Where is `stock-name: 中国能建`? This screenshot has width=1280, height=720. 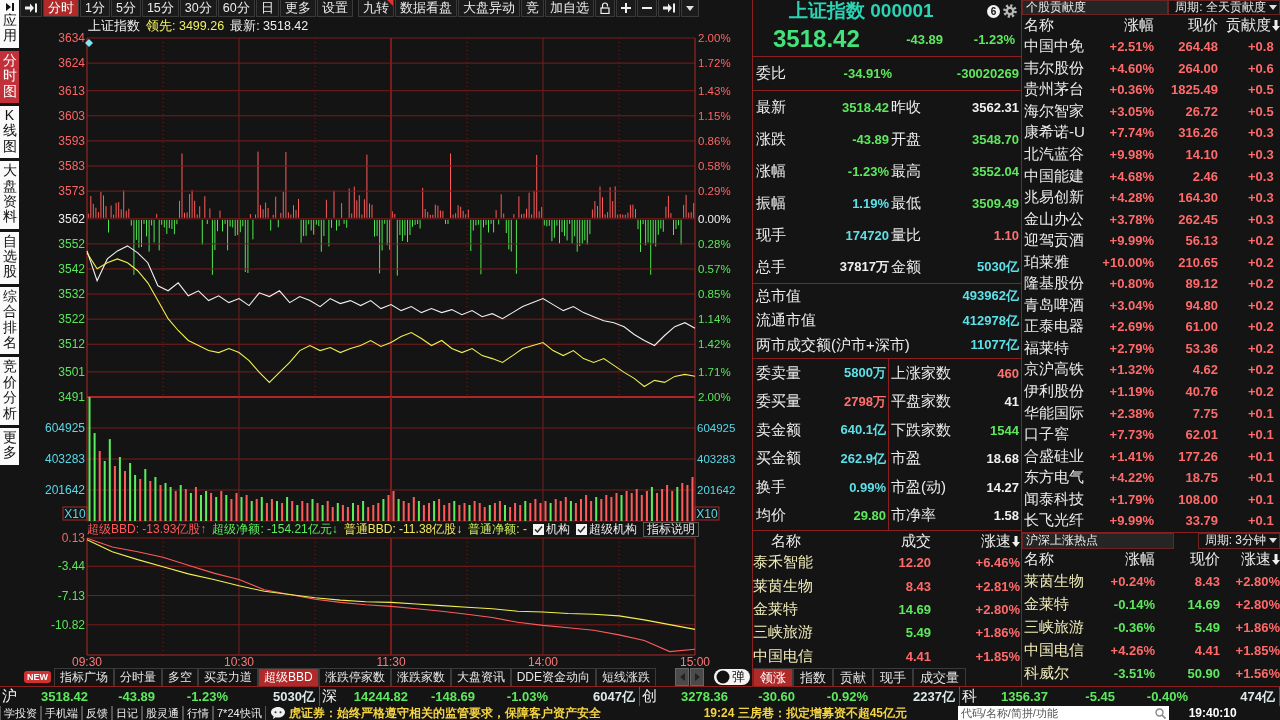
stock-name: 中国能建 is located at coordinates (1054, 176).